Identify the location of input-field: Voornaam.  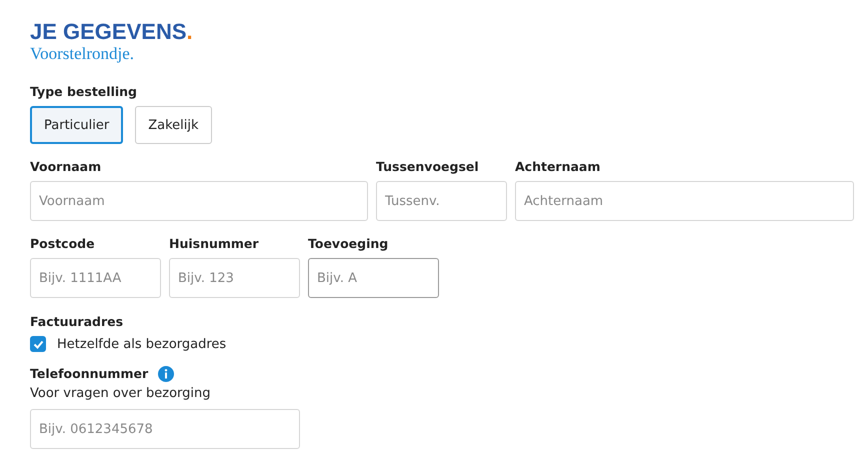
(199, 201).